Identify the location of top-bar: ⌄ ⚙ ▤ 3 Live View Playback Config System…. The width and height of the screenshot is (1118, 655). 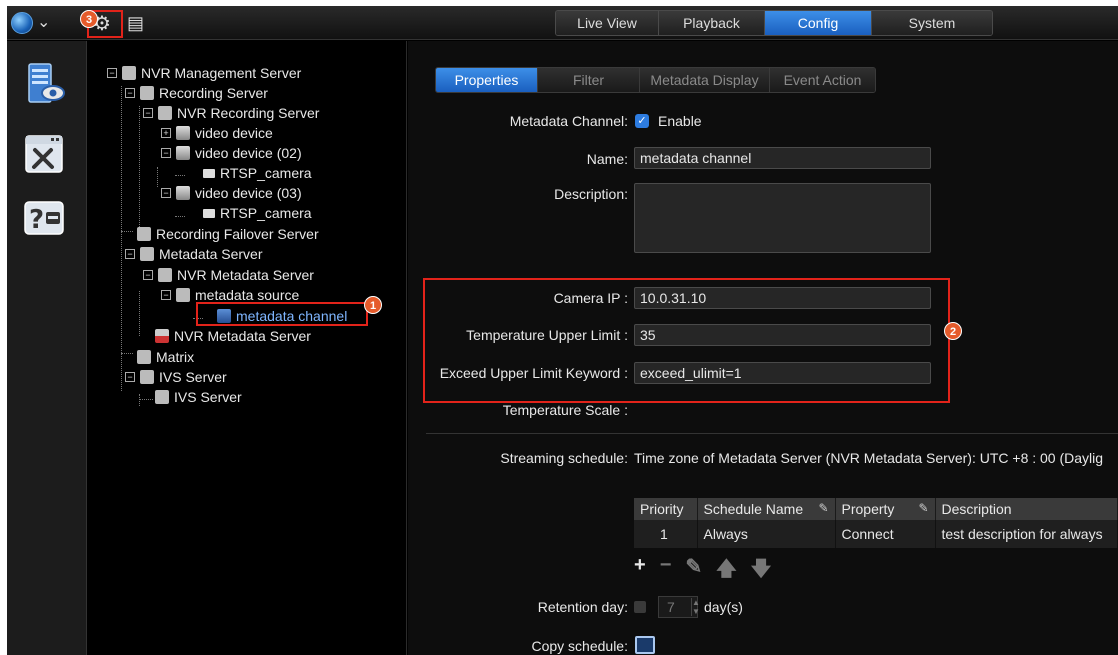
(562, 23).